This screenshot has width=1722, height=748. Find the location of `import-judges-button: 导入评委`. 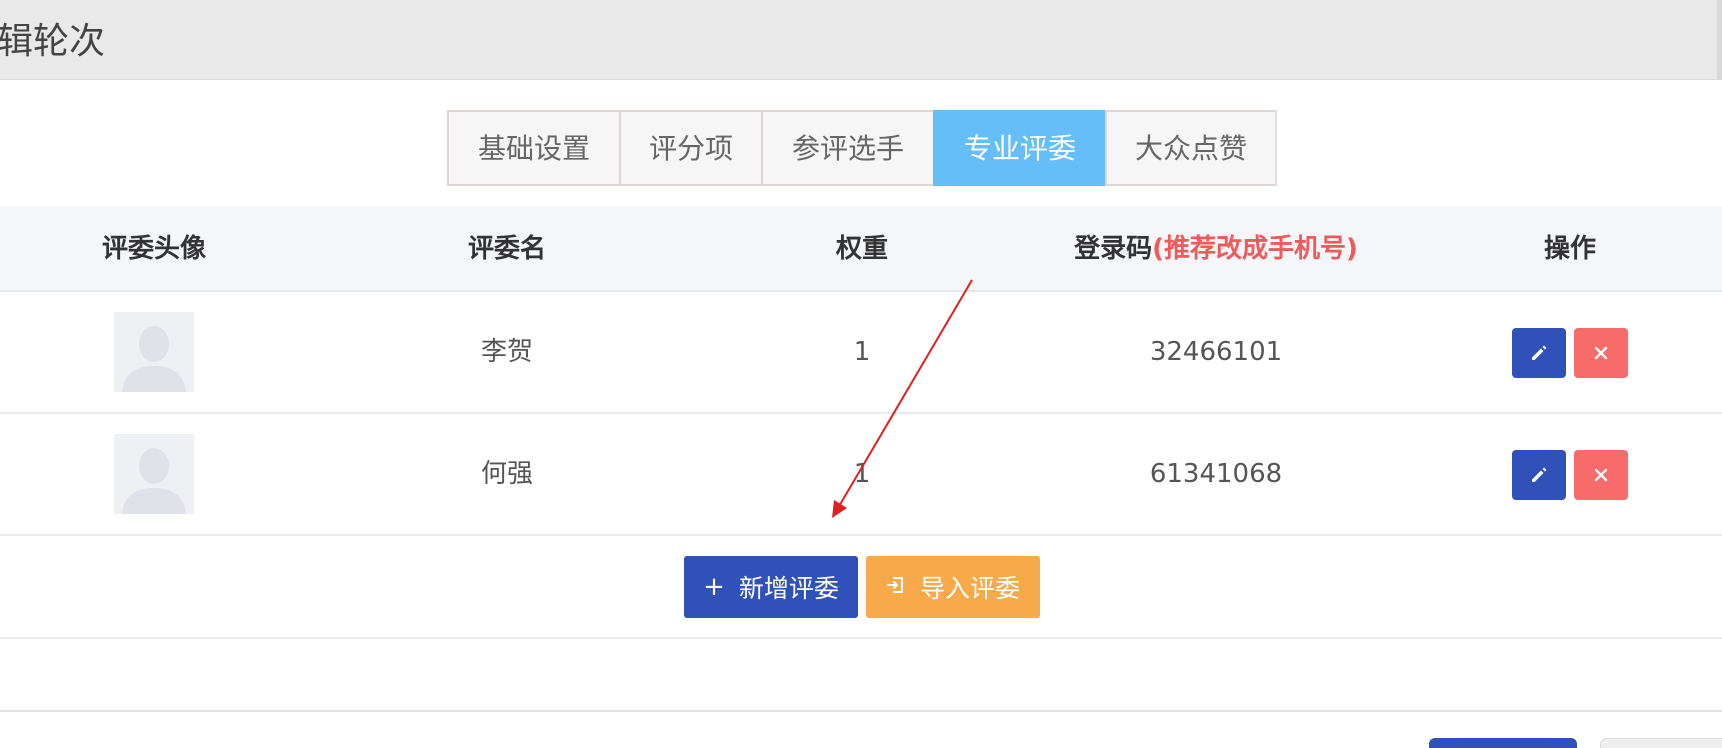

import-judges-button: 导入评委 is located at coordinates (953, 587).